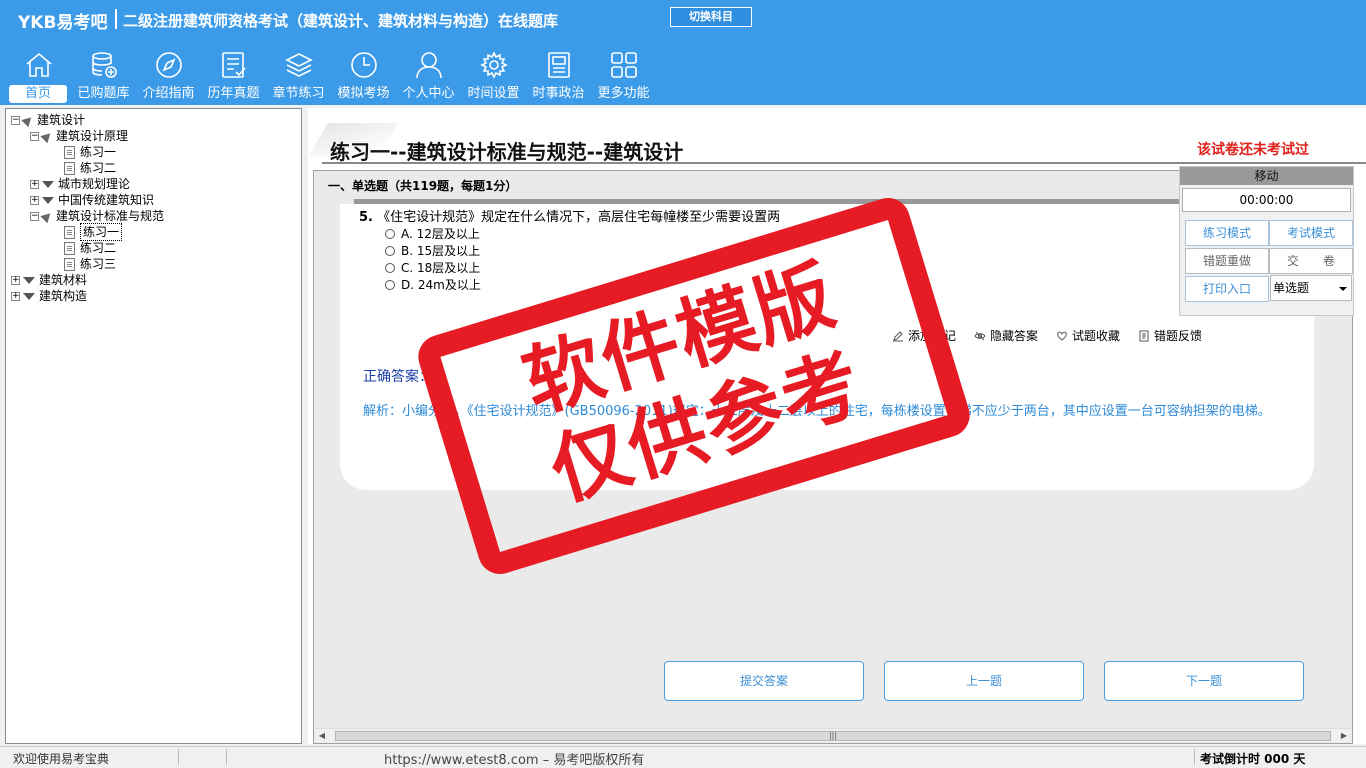  What do you see at coordinates (764, 681) in the screenshot?
I see `submit-answer-button: 提交答案` at bounding box center [764, 681].